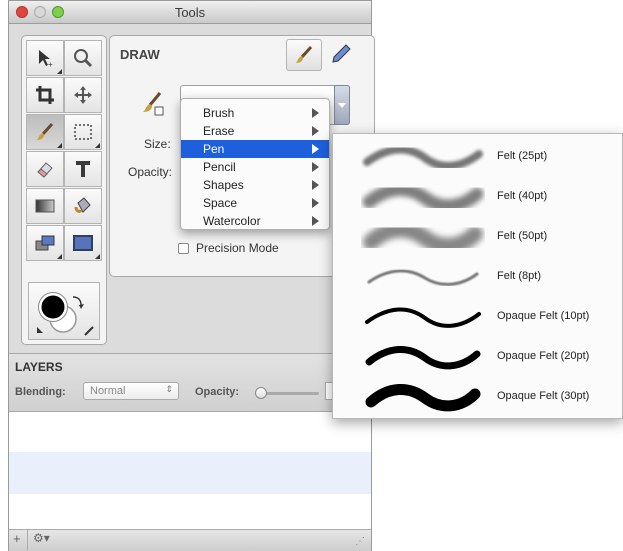 The width and height of the screenshot is (623, 551). I want to click on preset-felt-50: Felt (50pt), so click(477, 238).